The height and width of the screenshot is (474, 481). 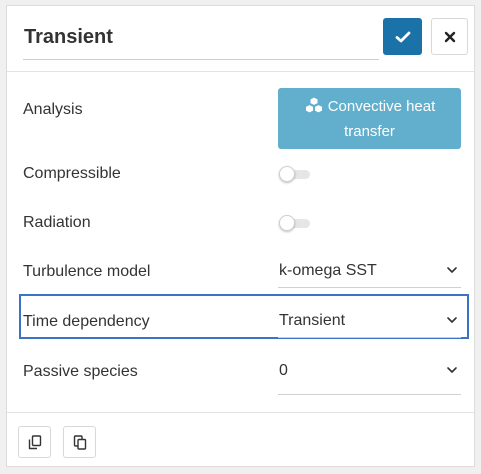 I want to click on passive-species-label: Passive species, so click(x=80, y=371).